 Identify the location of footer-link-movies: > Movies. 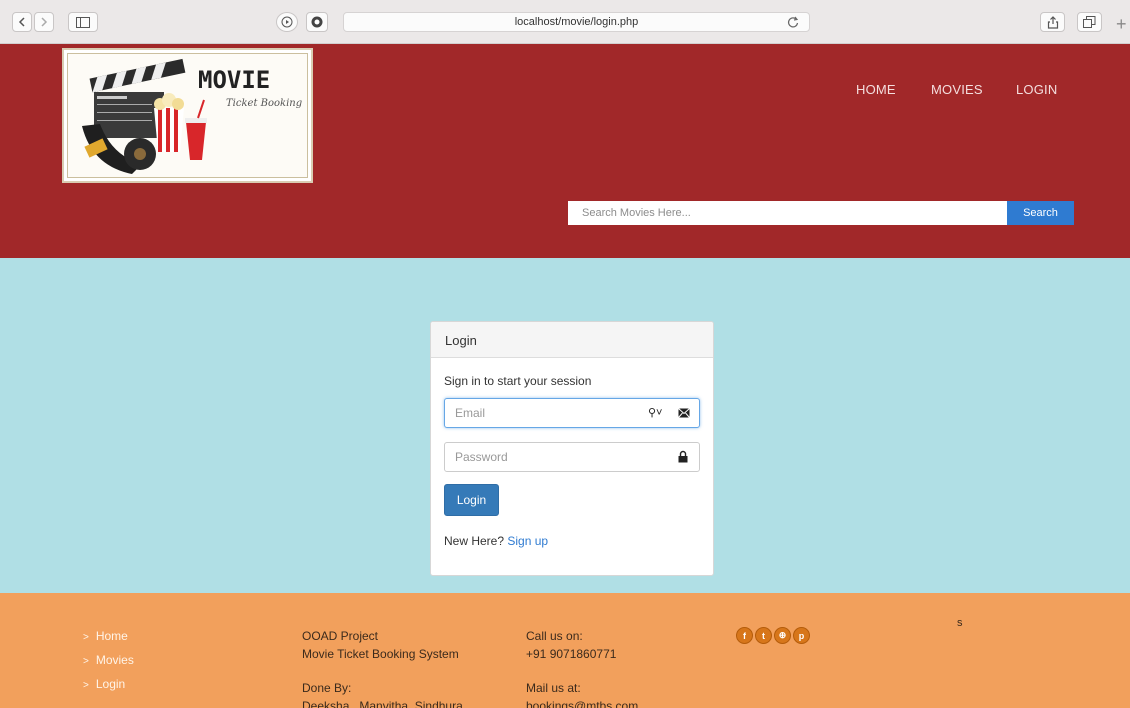
(108, 660).